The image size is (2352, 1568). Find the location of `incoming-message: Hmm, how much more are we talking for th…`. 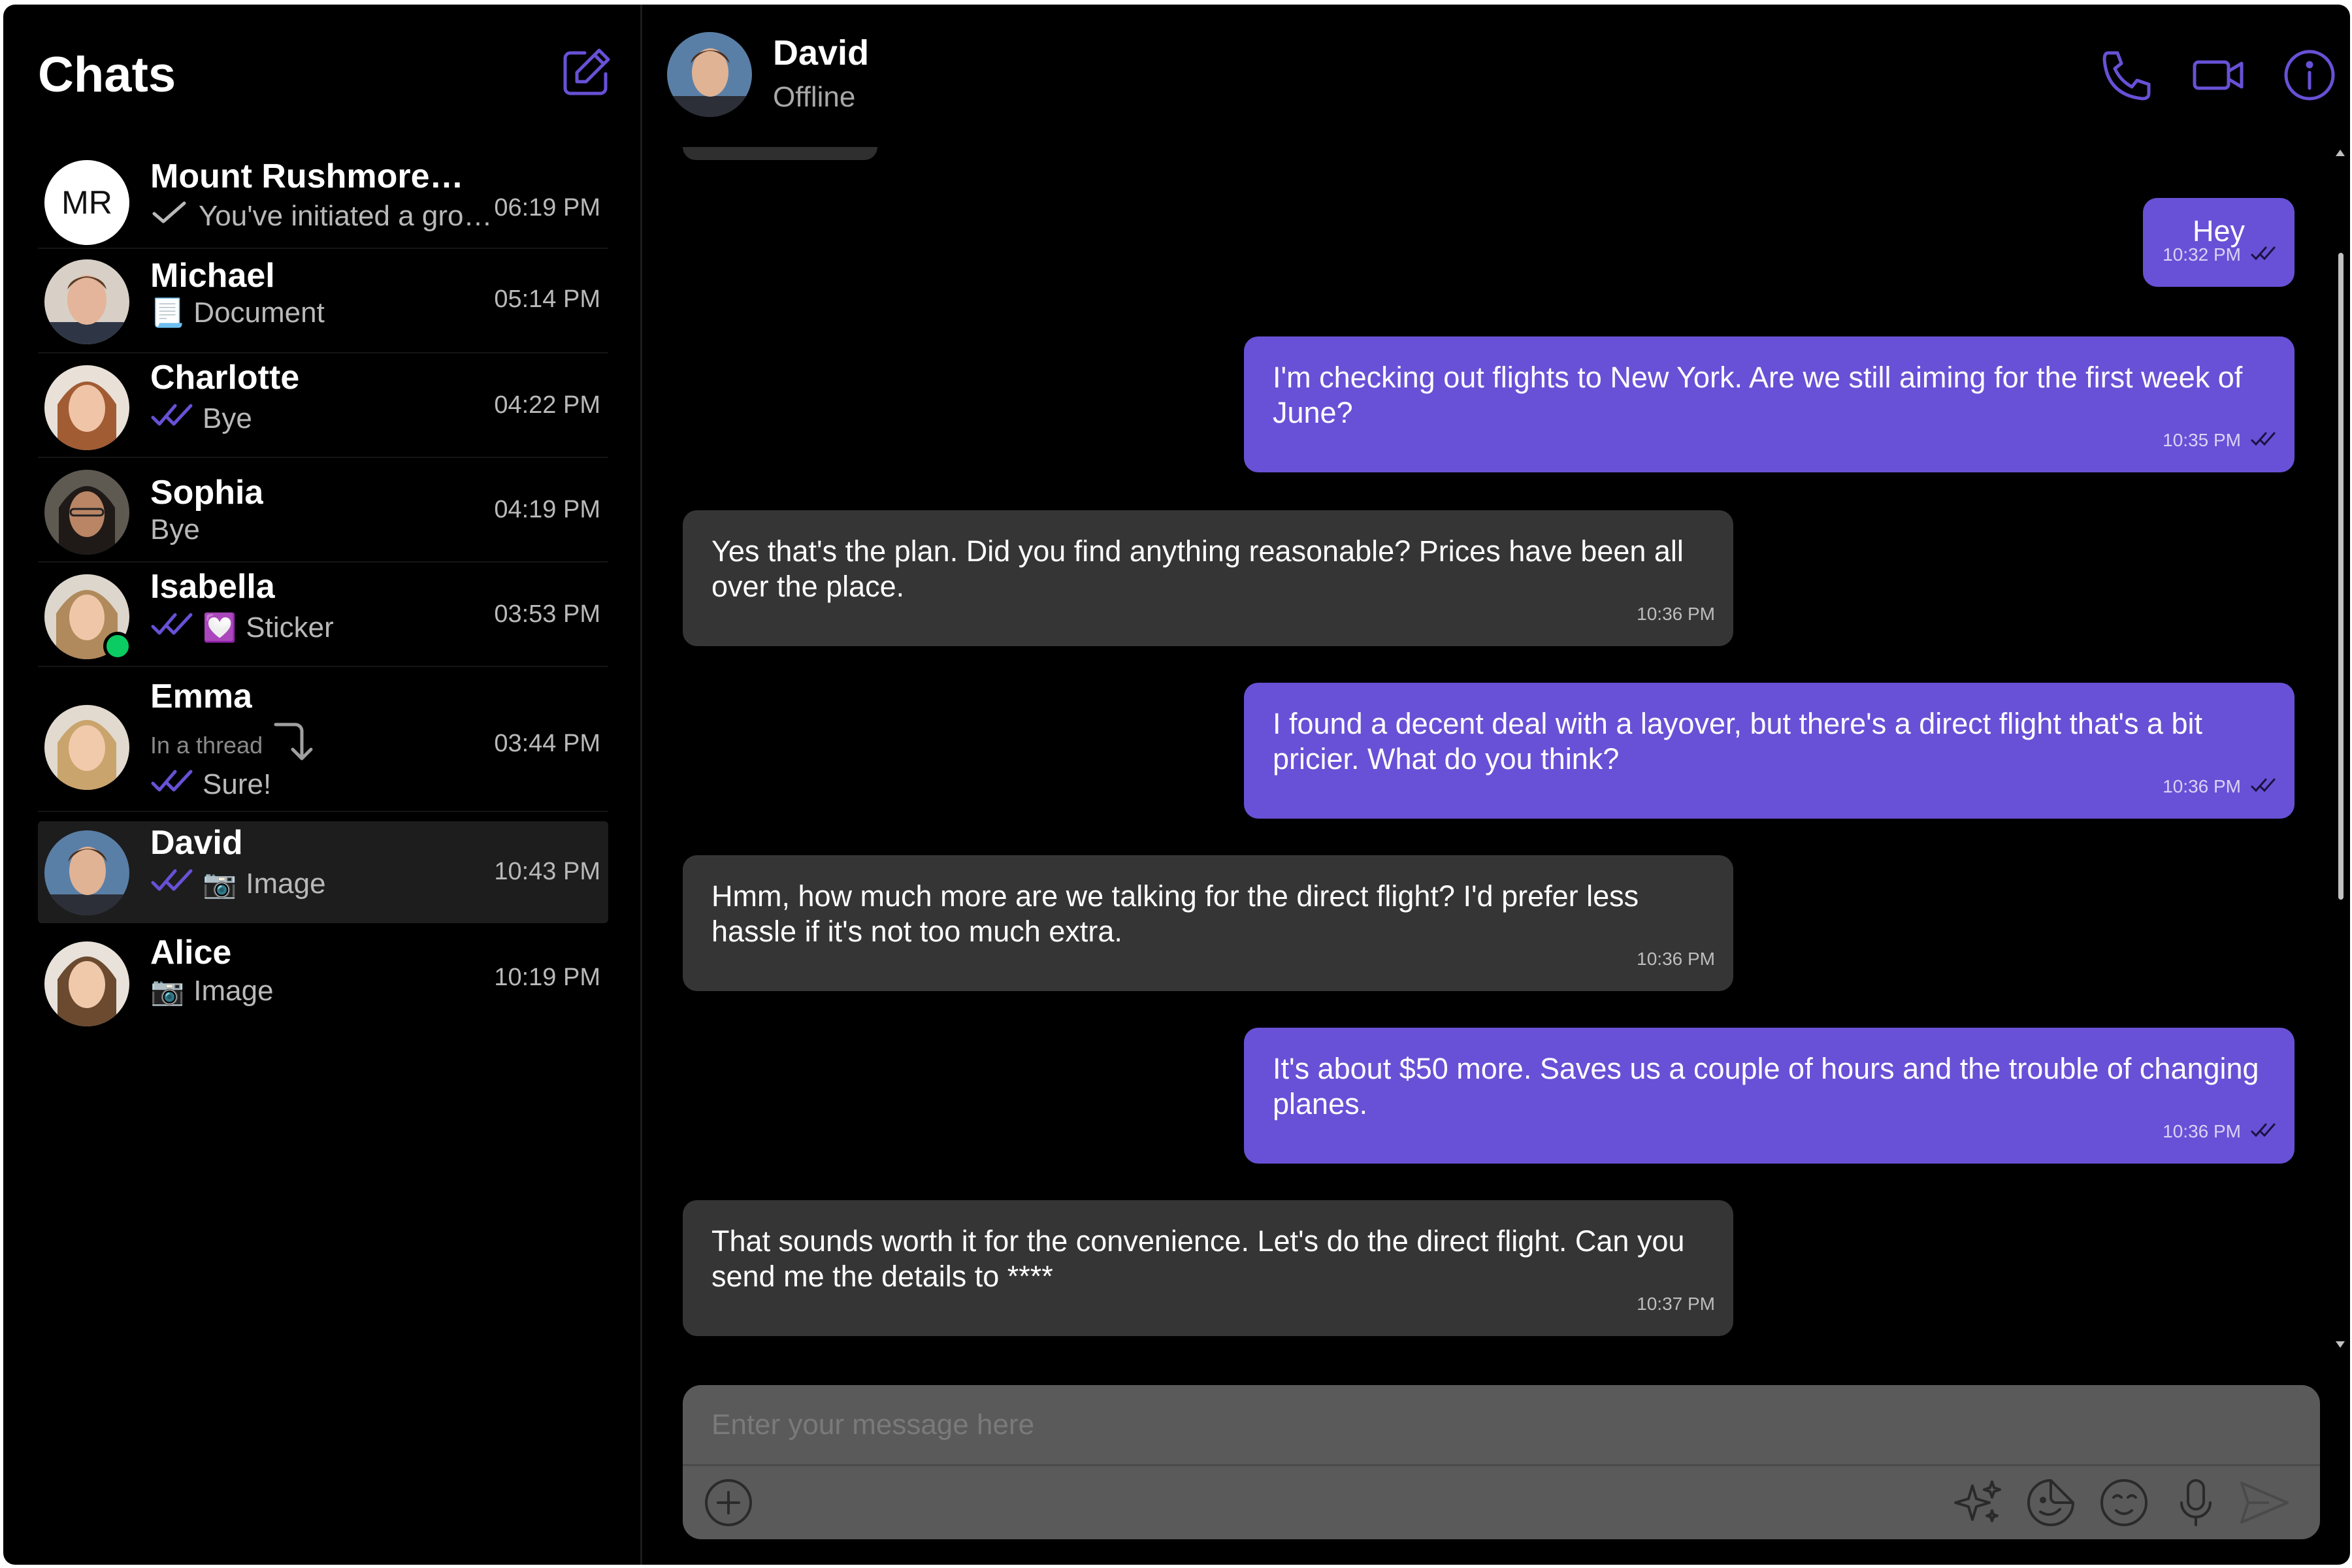

incoming-message: Hmm, how much more are we talking for th… is located at coordinates (1208, 923).